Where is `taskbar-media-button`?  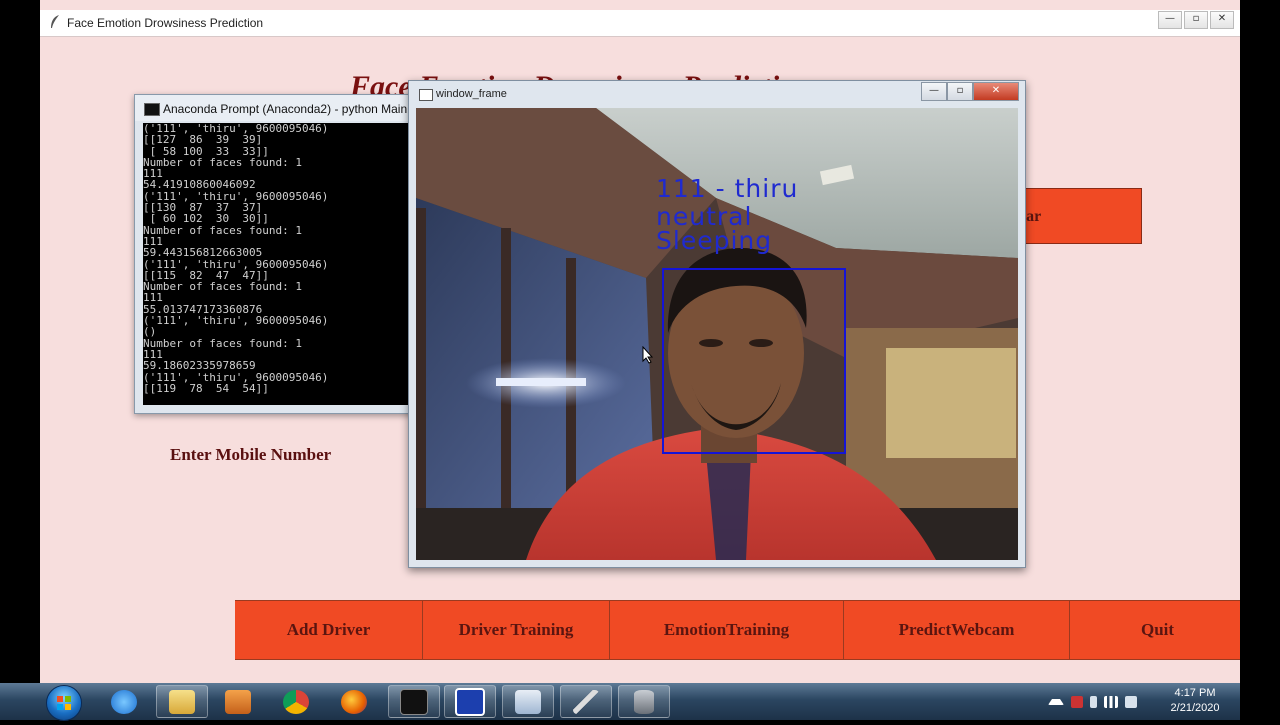 taskbar-media-button is located at coordinates (238, 701).